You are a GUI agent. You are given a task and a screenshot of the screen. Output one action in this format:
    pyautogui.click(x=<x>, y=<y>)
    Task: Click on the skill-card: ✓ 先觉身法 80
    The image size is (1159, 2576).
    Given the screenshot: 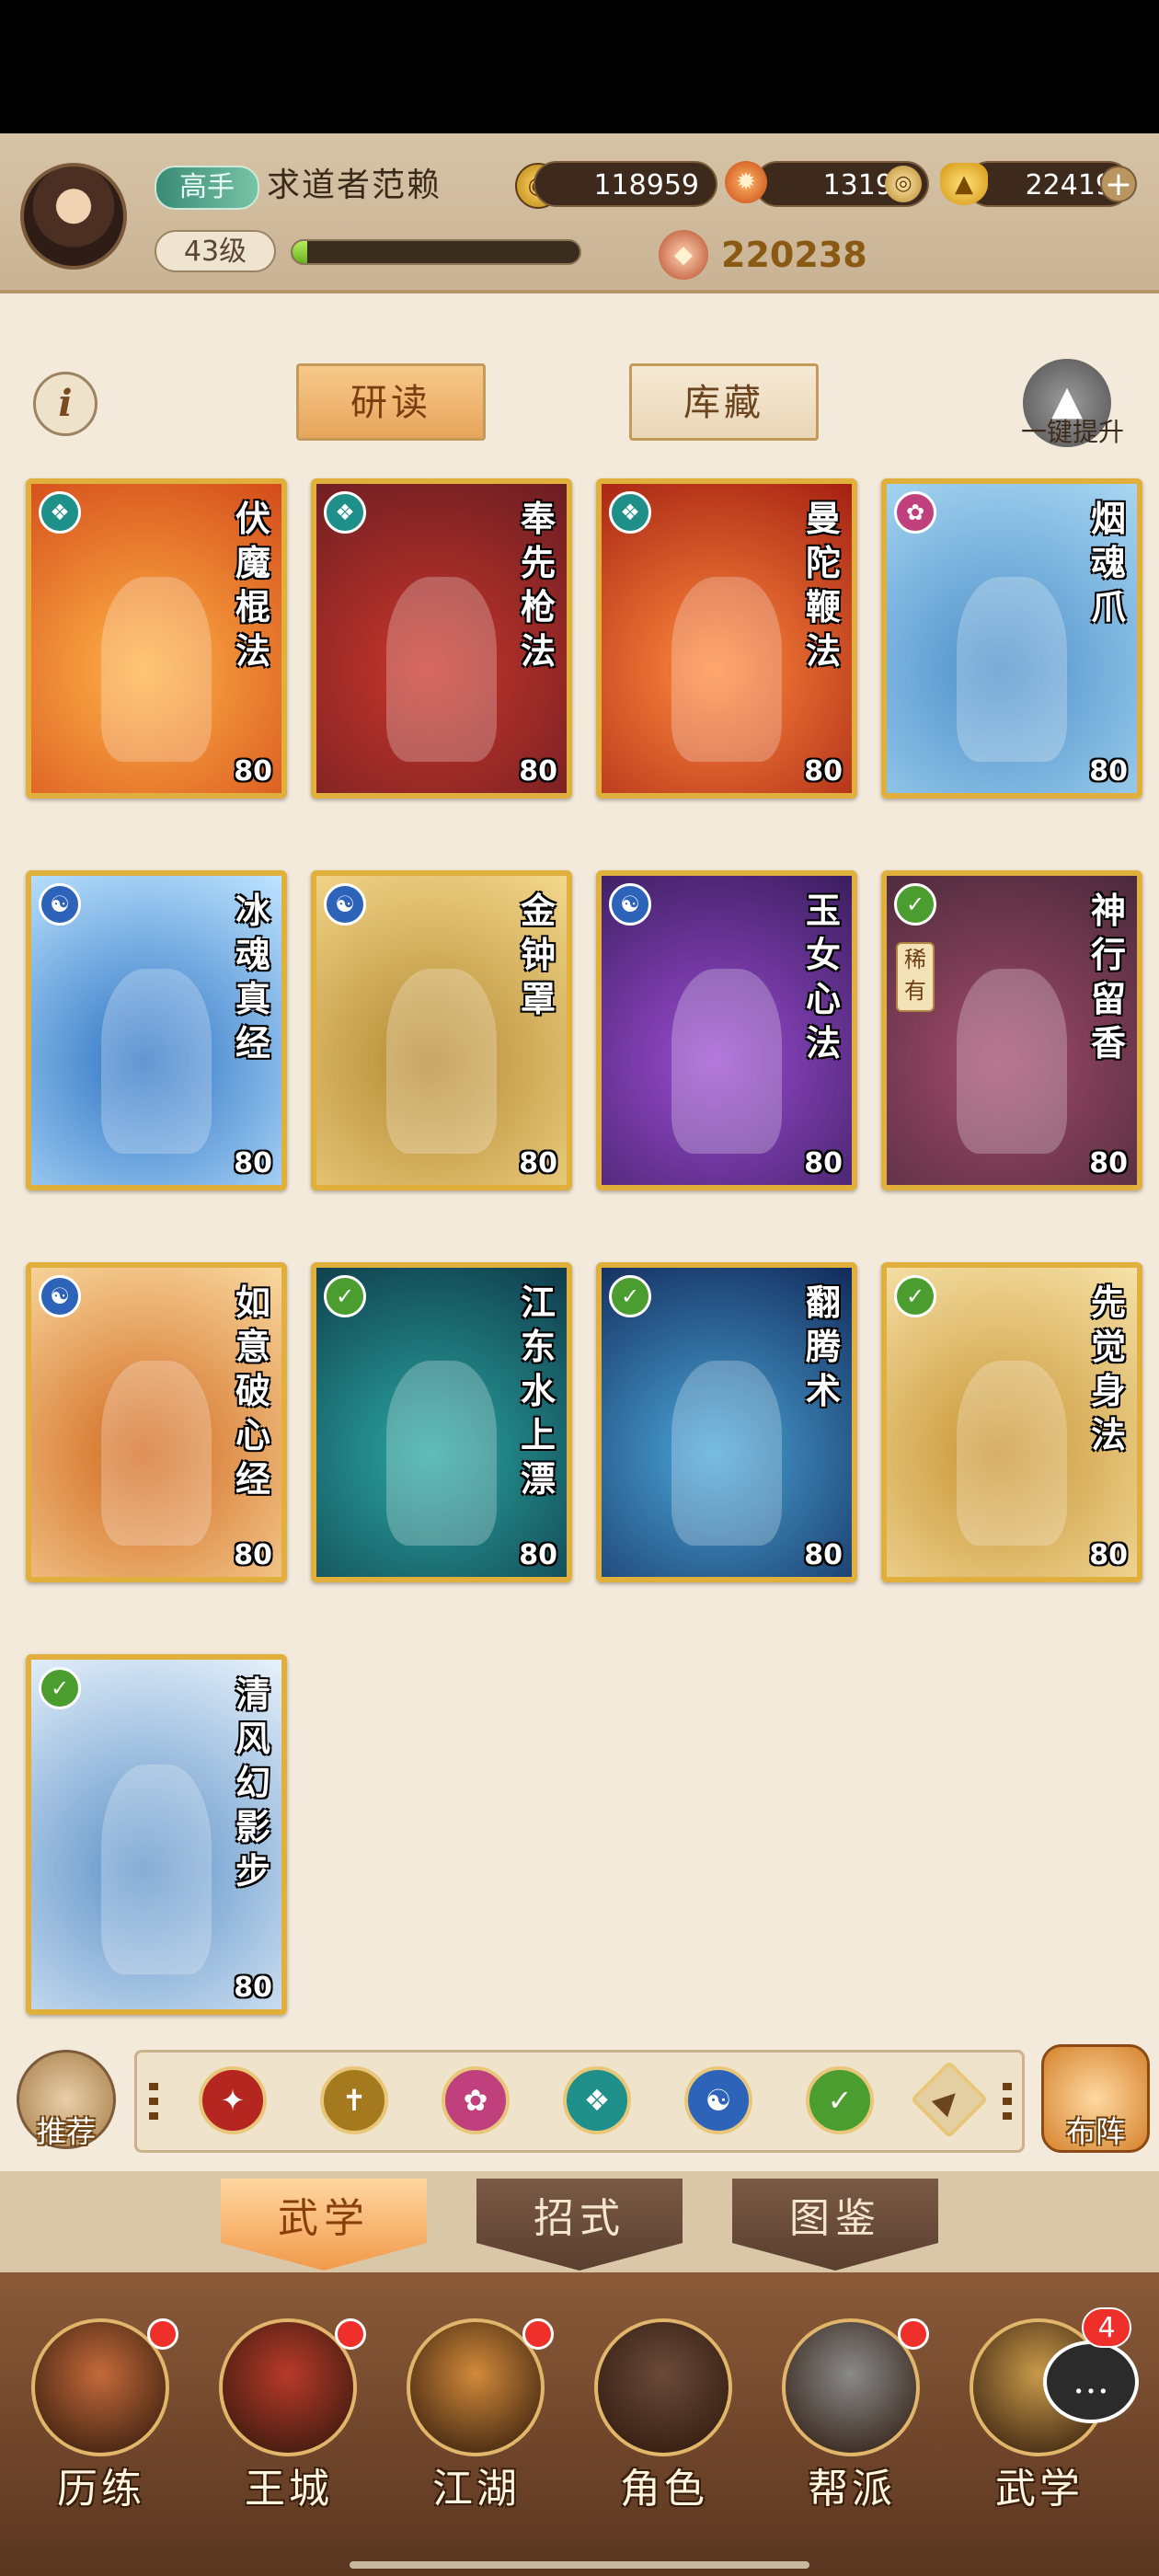 What is the action you would take?
    pyautogui.click(x=1011, y=1422)
    